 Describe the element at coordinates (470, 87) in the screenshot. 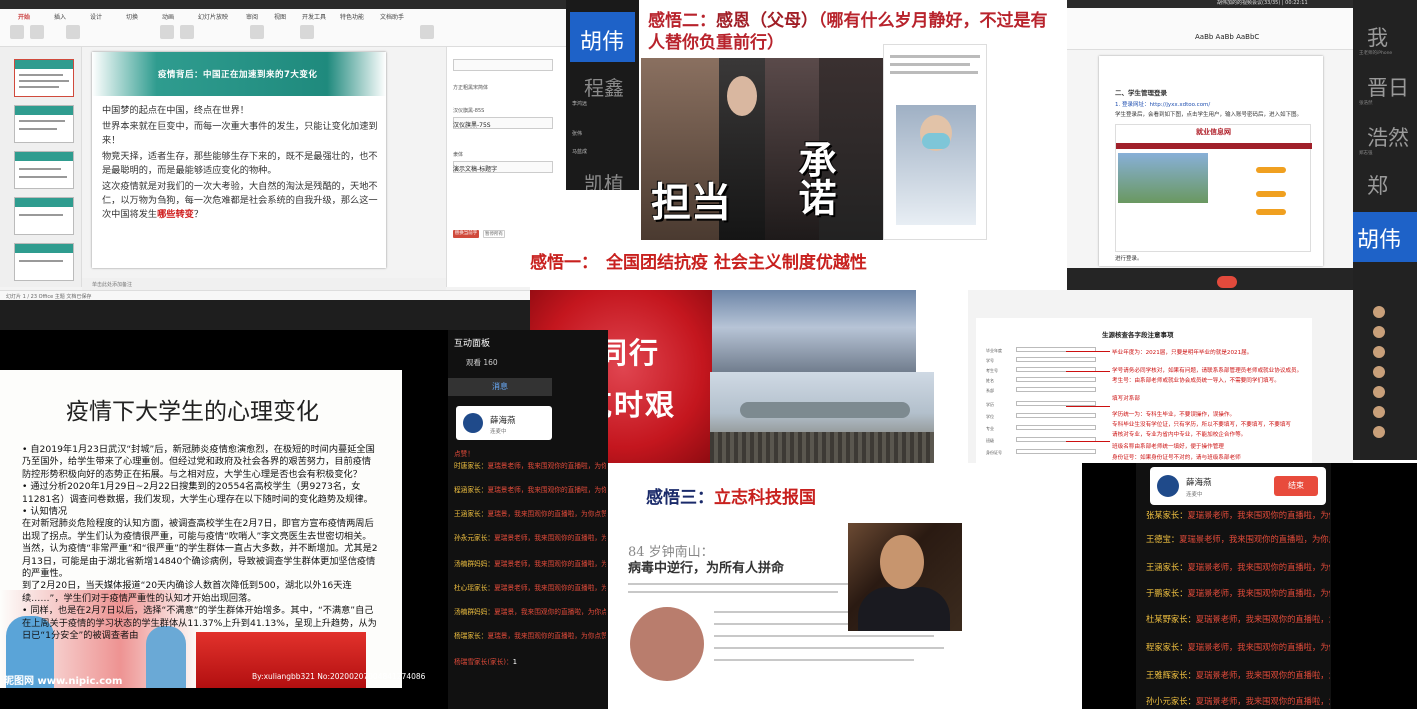

I see `font-item-label: 方正粗黑宋简体` at that location.